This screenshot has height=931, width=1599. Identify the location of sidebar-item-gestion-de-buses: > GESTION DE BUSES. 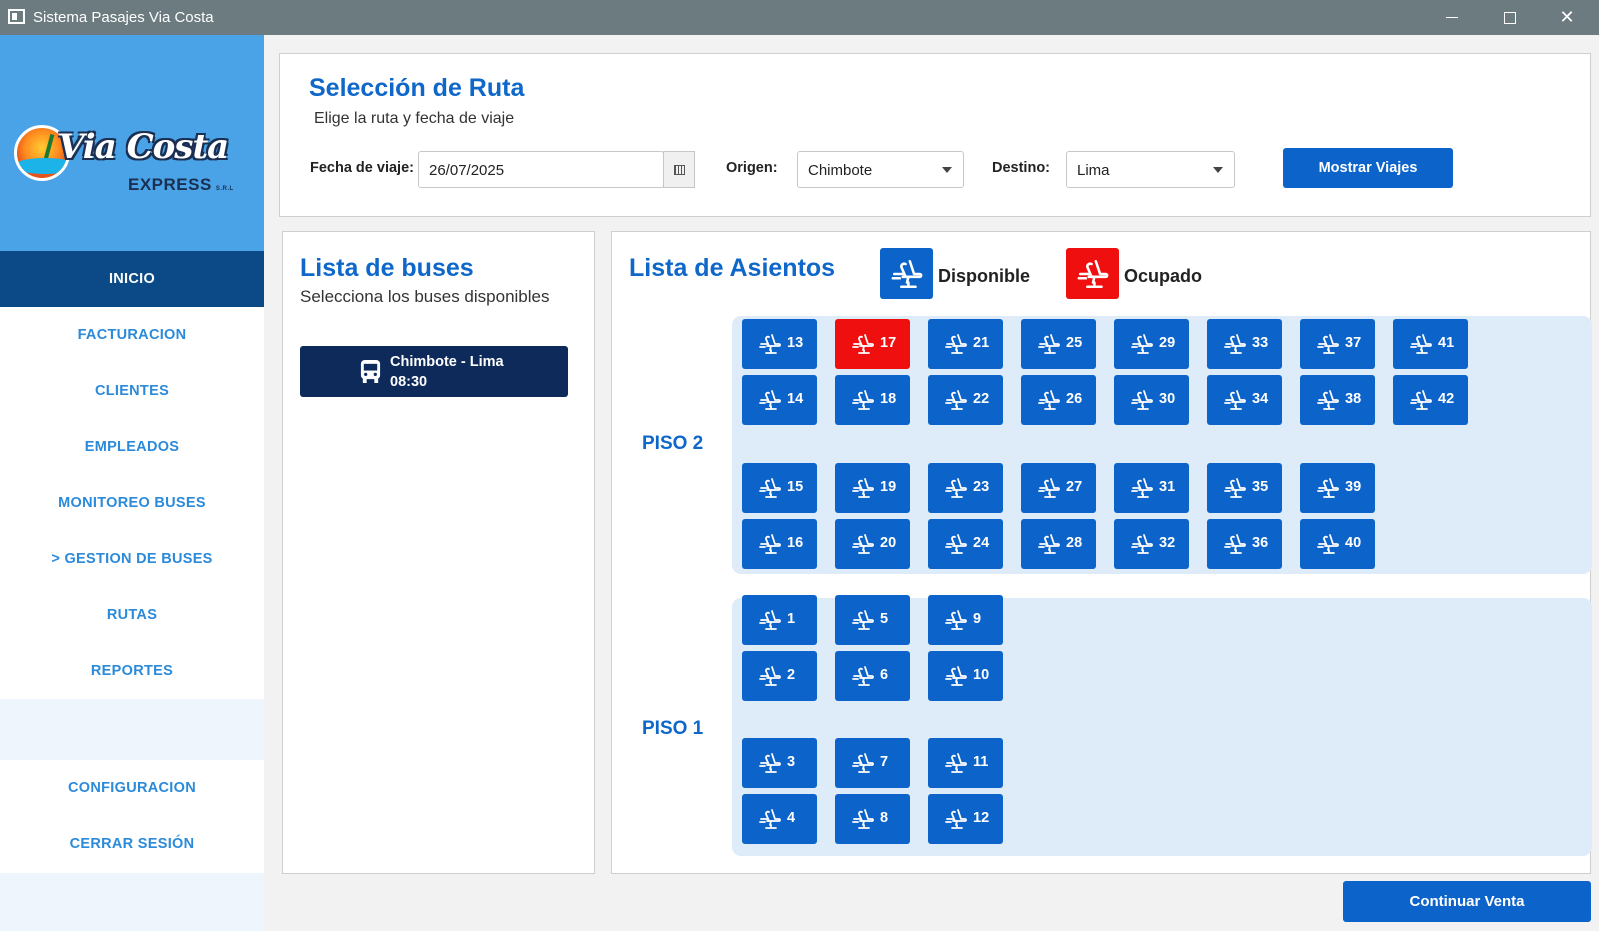
(132, 559).